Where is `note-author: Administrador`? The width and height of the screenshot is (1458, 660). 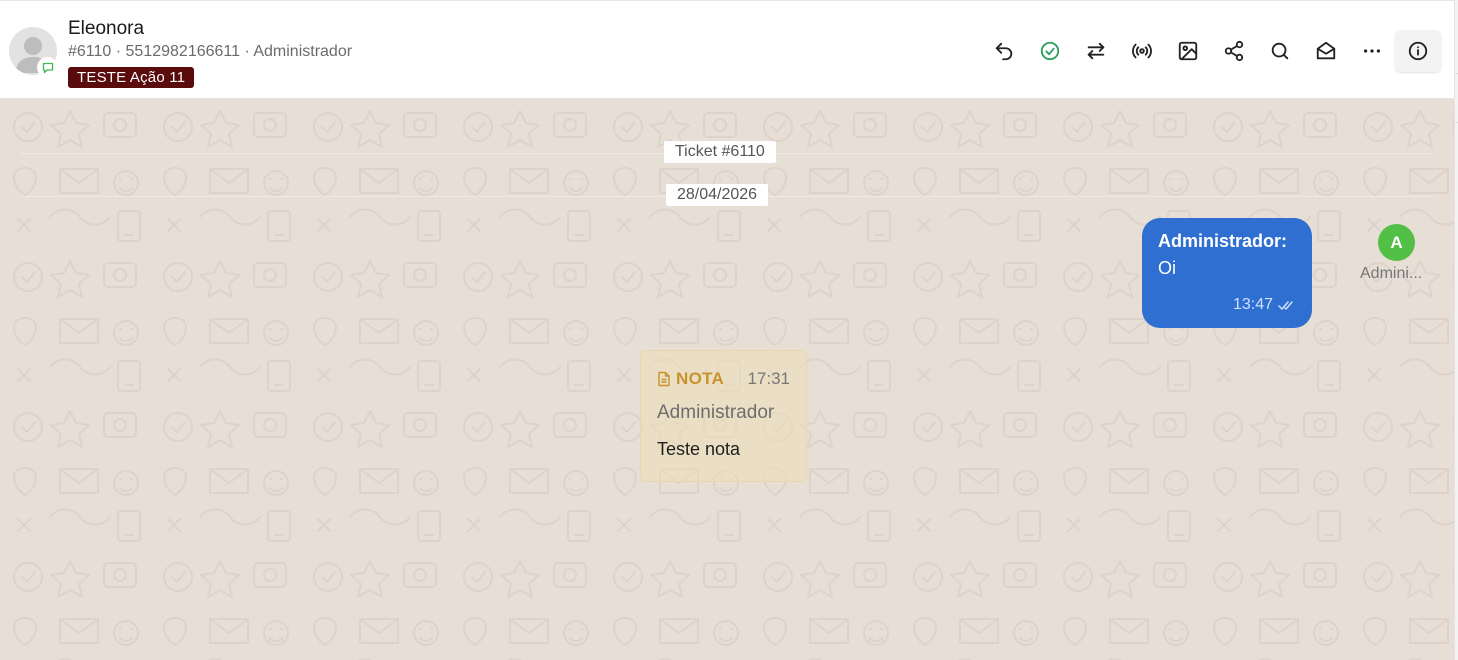
note-author: Administrador is located at coordinates (716, 412).